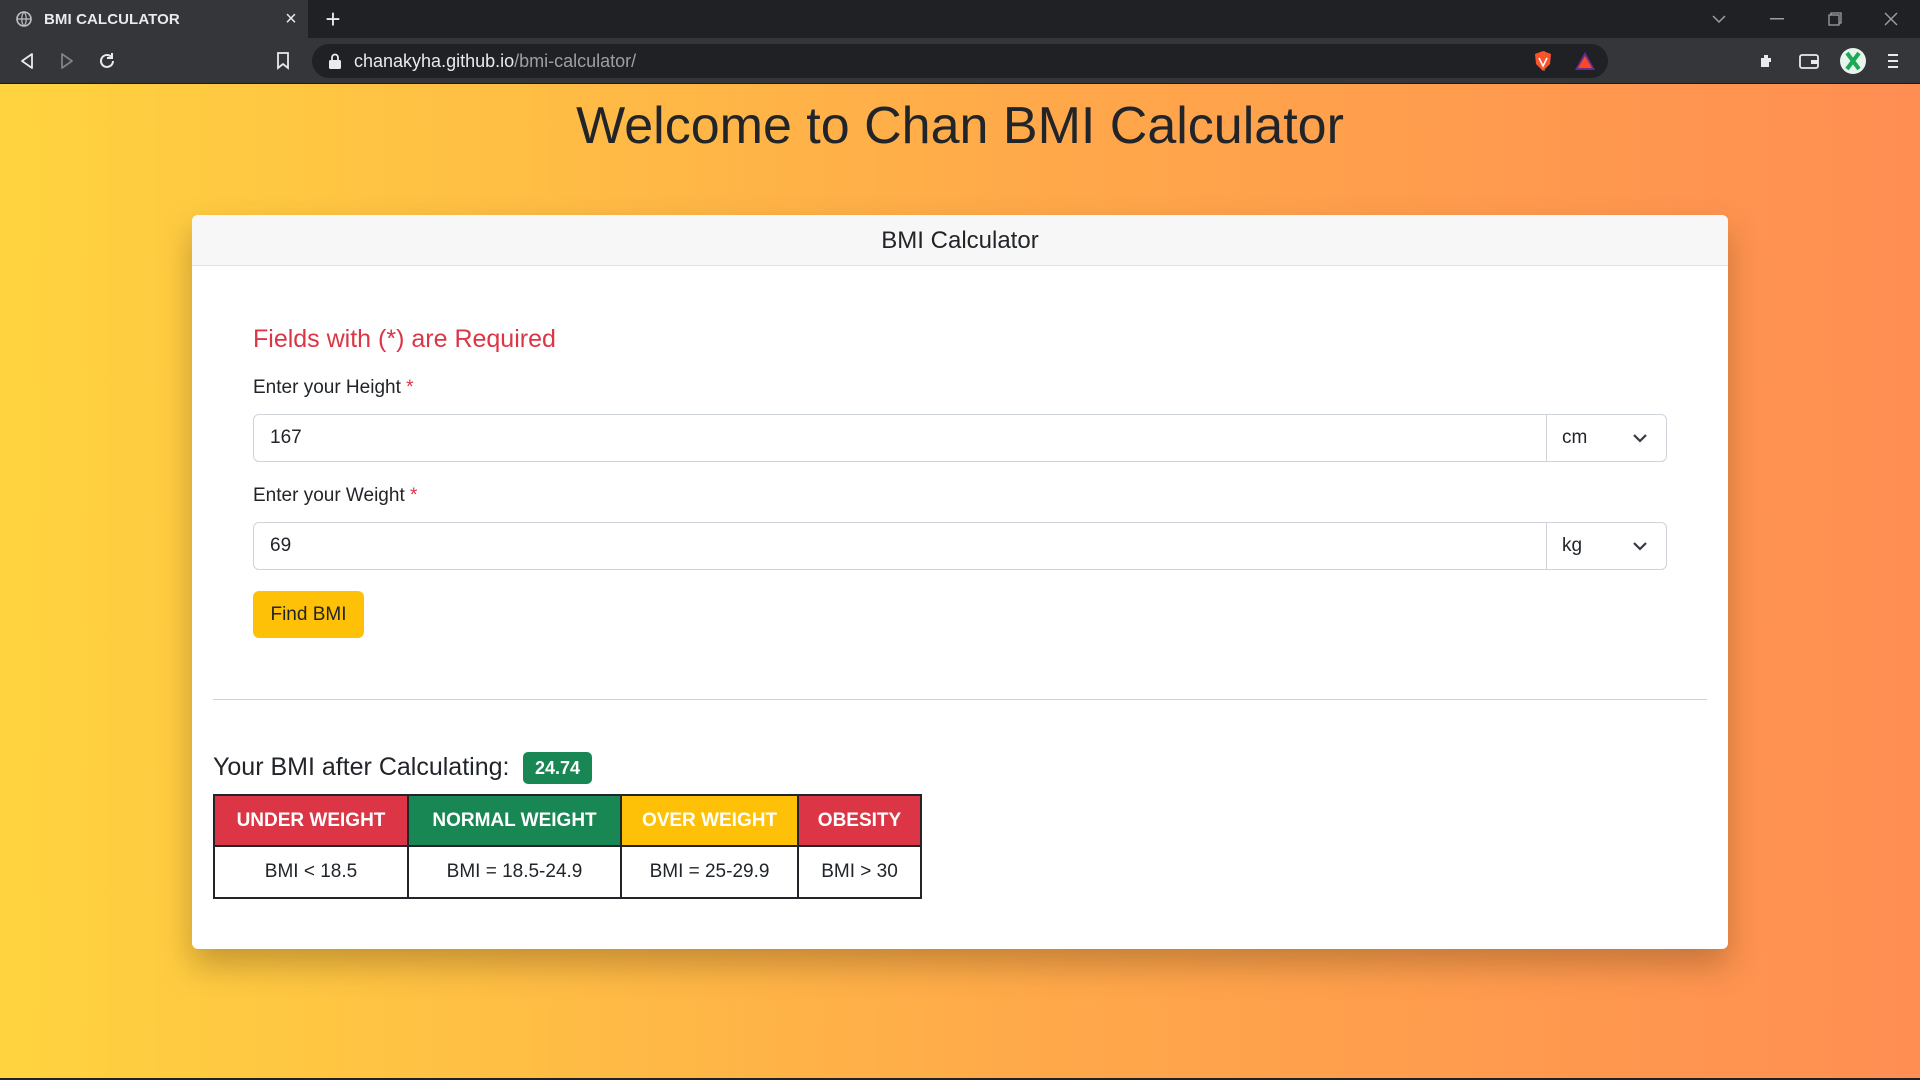  I want to click on range-underweight: BMI < 18.5, so click(311, 872).